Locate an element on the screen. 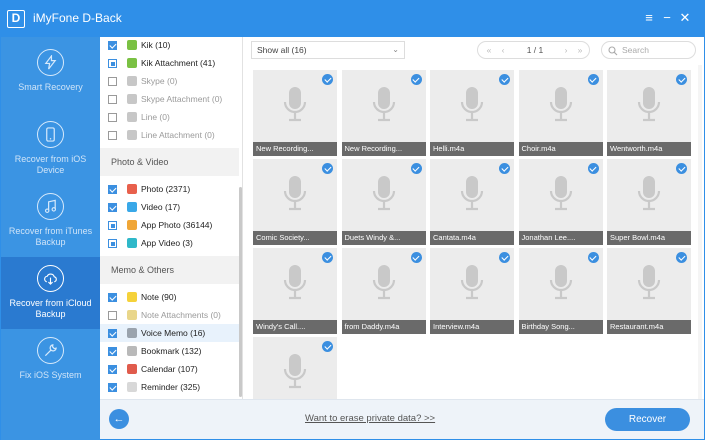 The height and width of the screenshot is (440, 705). category-row: Note Attachments (0) is located at coordinates (170, 315).